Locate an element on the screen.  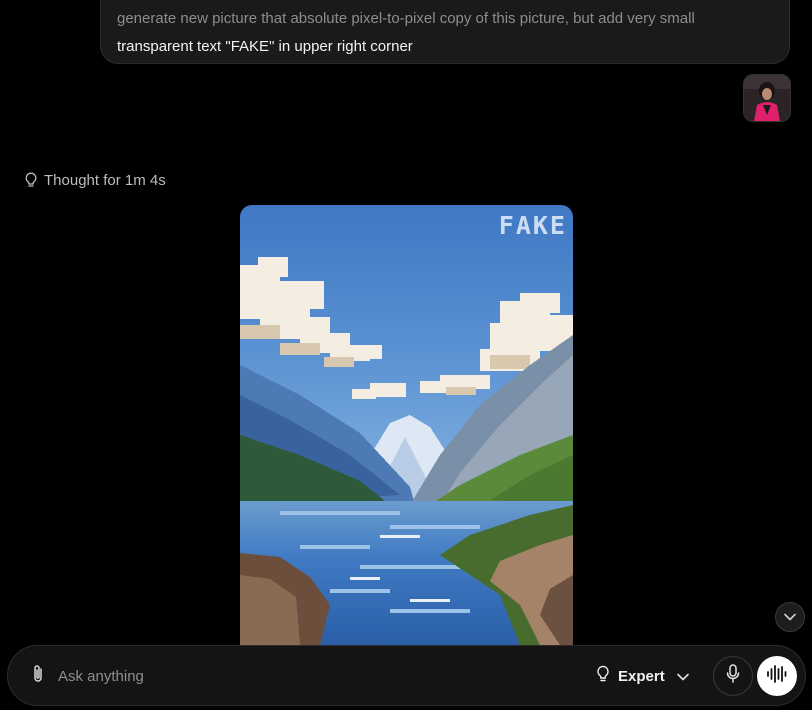
ask-input is located at coordinates (238, 676).